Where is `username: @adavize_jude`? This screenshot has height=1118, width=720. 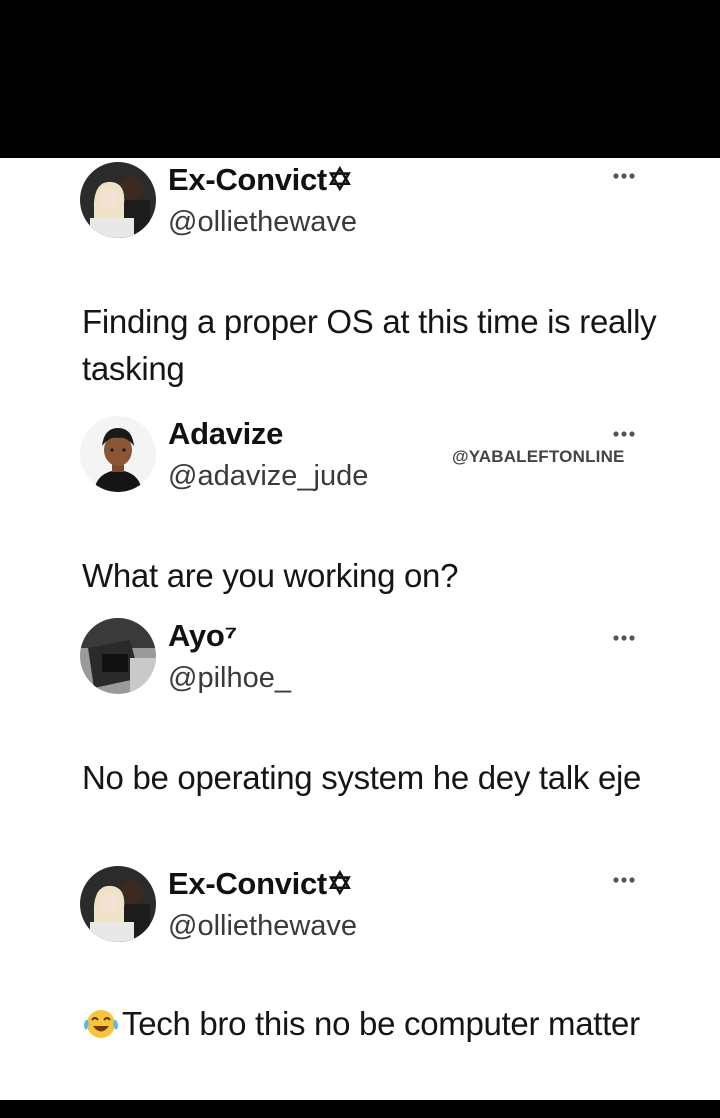
username: @adavize_jude is located at coordinates (268, 476).